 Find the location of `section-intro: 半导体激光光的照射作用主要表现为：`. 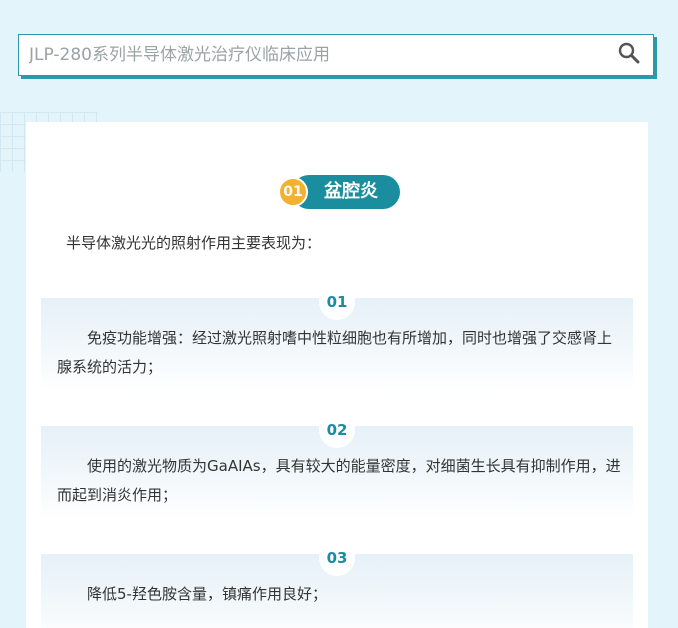

section-intro: 半导体激光光的照射作用主要表现为： is located at coordinates (194, 243).